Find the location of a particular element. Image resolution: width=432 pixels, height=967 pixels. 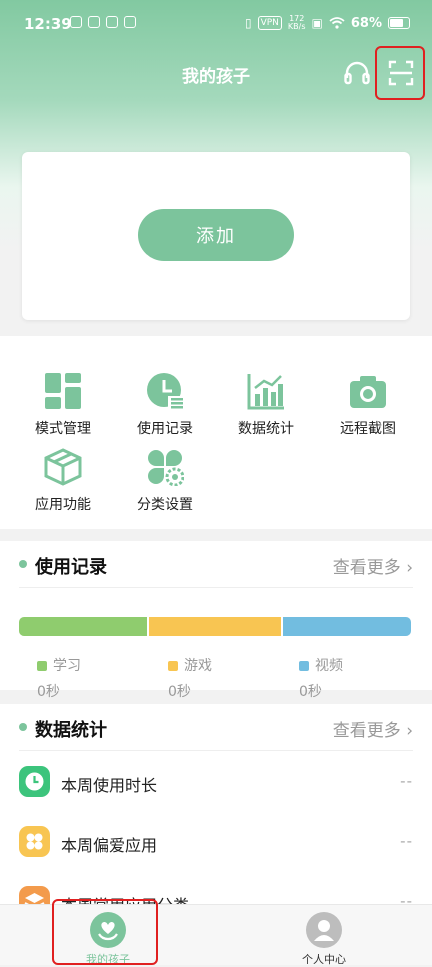

usage-bar-segment-game is located at coordinates (214, 626).